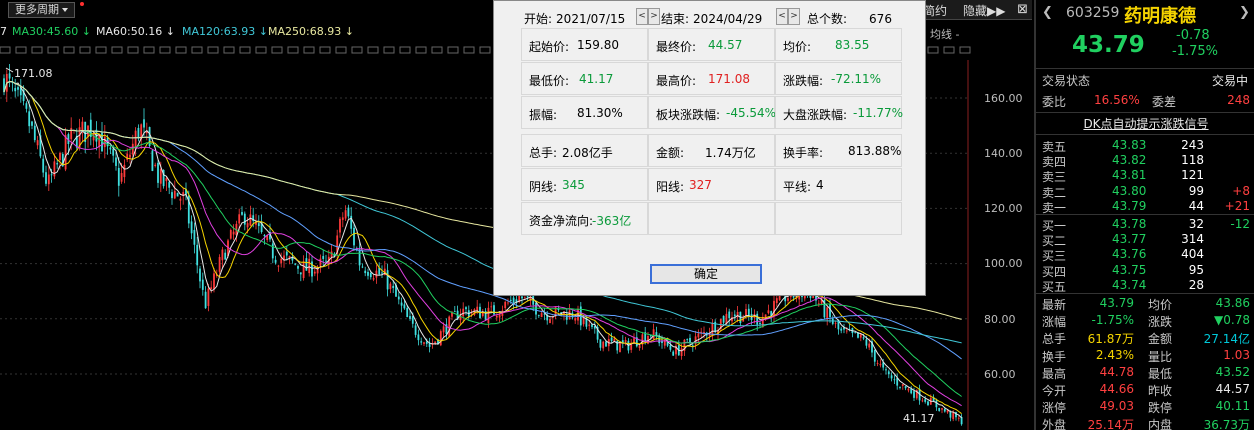  I want to click on weibi-value: 16.56%, so click(1117, 100).